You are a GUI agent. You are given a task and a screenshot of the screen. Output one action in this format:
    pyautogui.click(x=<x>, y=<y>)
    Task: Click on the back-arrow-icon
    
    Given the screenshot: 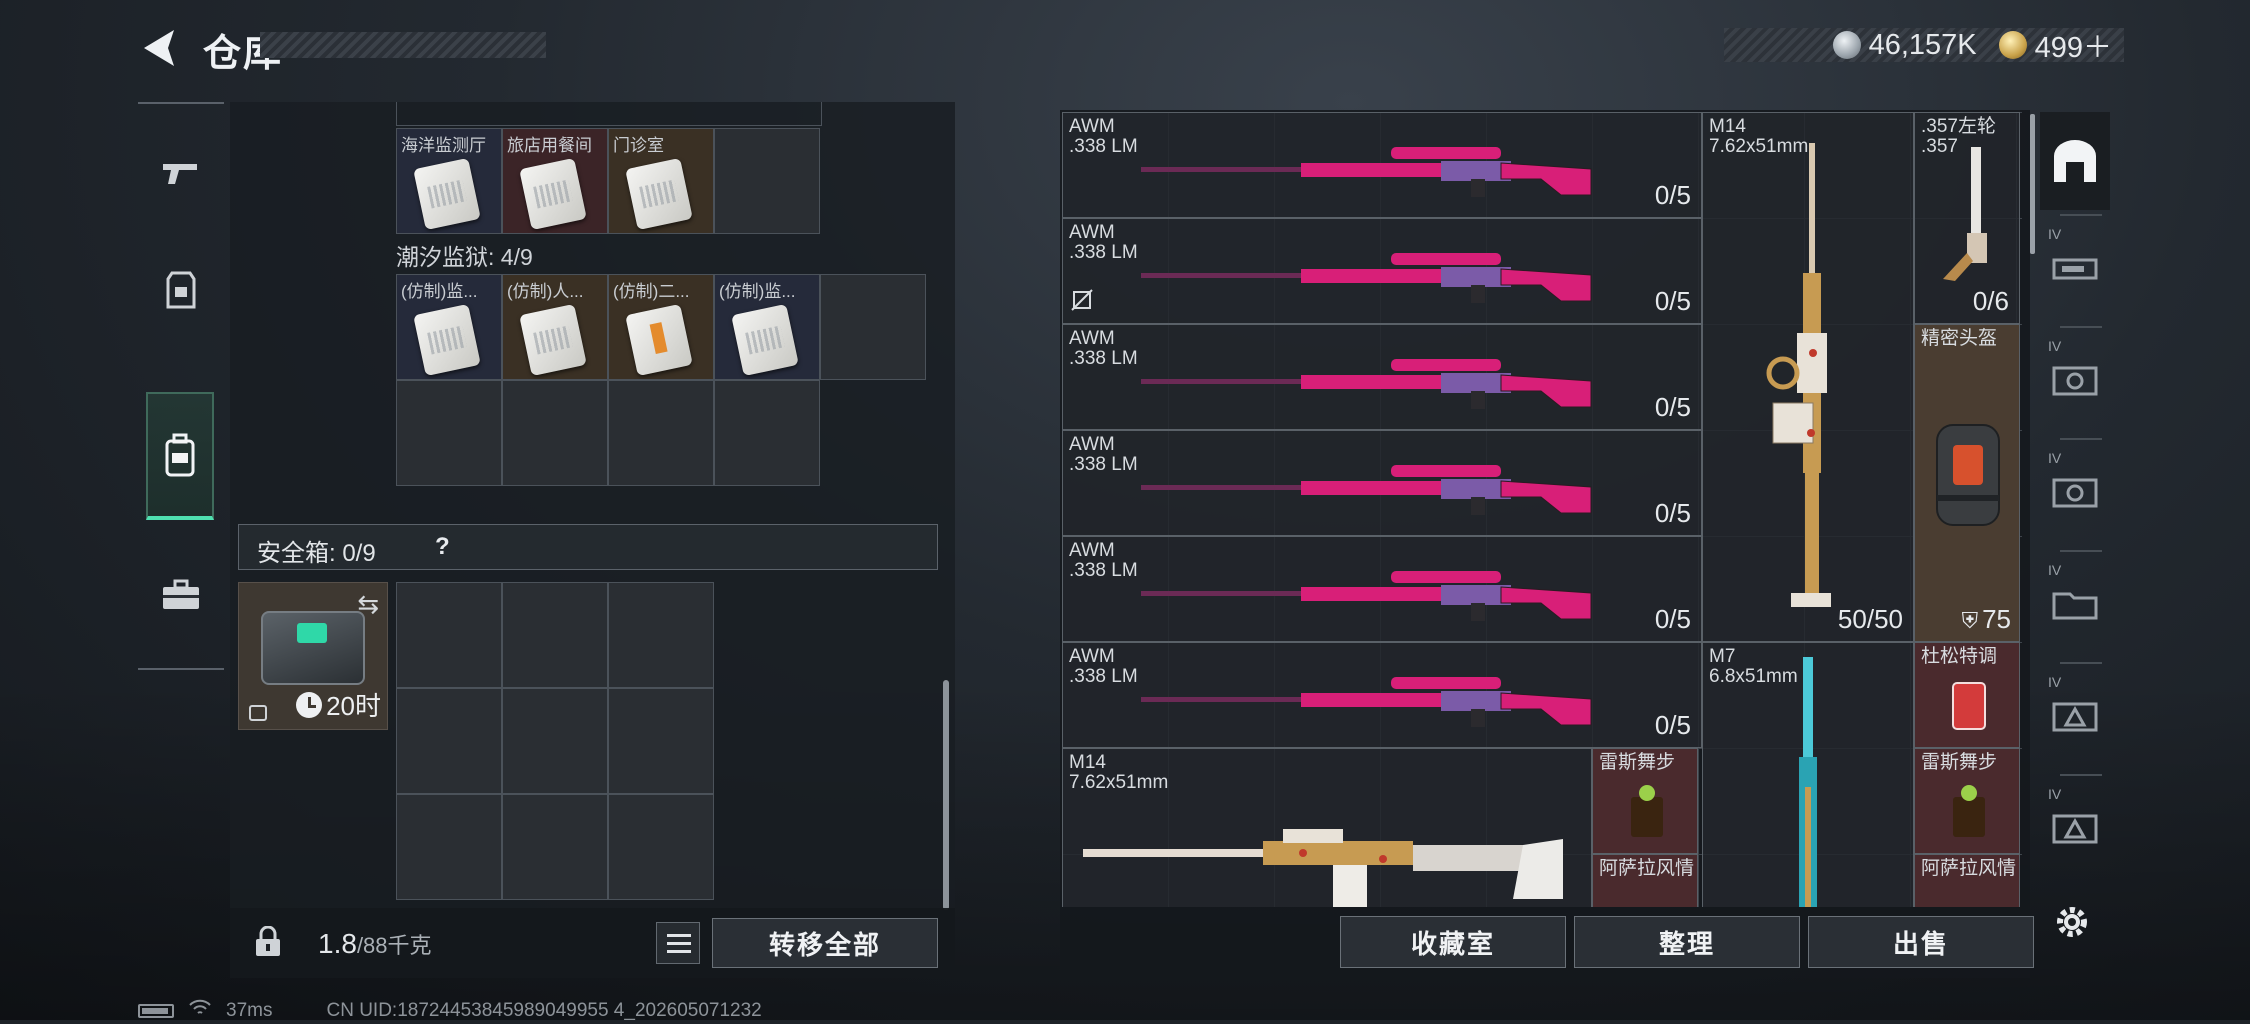 What is the action you would take?
    pyautogui.click(x=160, y=48)
    